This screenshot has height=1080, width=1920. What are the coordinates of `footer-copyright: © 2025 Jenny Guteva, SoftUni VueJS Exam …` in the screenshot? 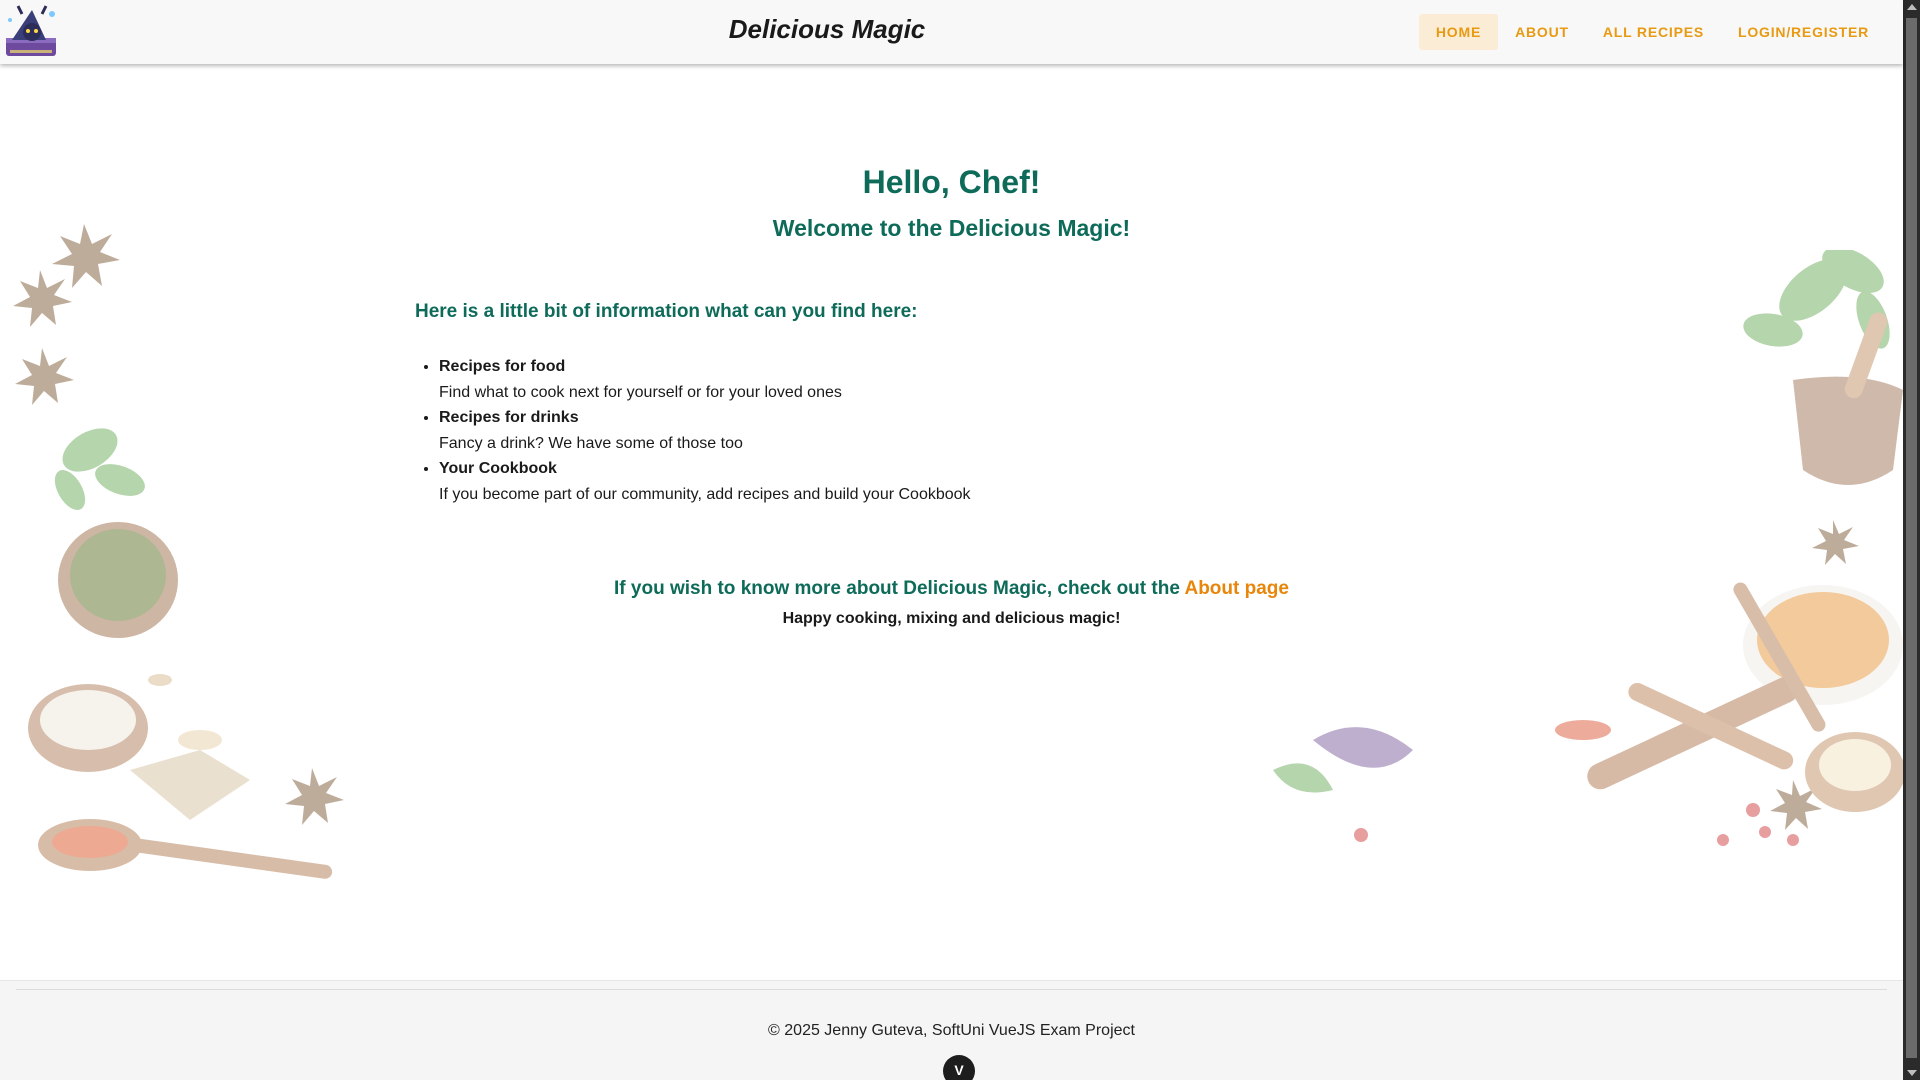 It's located at (951, 1030).